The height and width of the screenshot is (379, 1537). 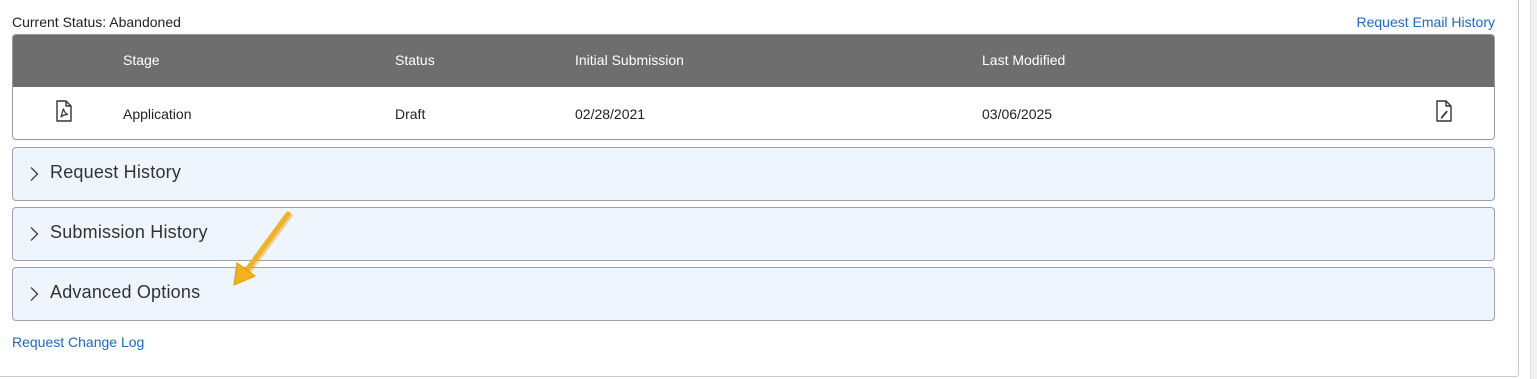 I want to click on stage-cell: Application, so click(x=157, y=114).